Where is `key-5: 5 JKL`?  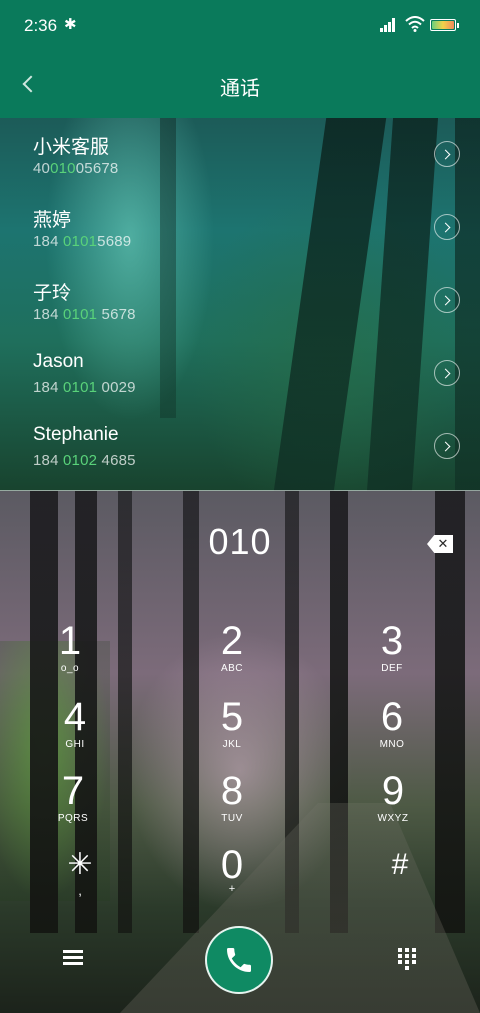 key-5: 5 JKL is located at coordinates (232, 733).